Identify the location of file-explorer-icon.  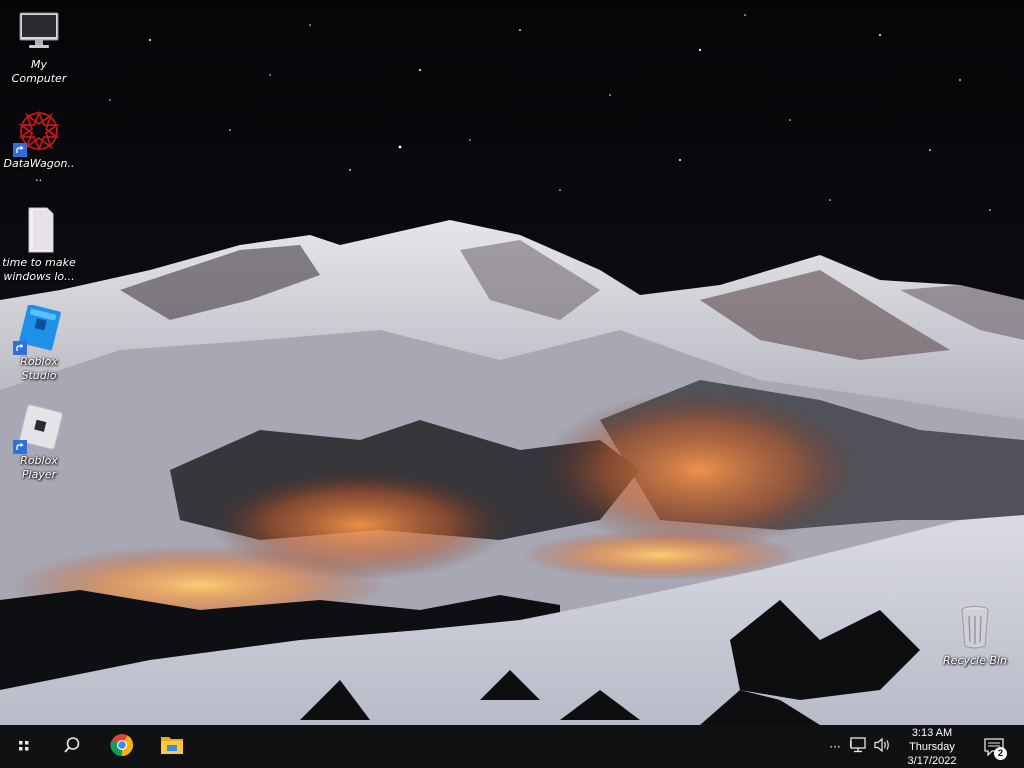
(172, 747).